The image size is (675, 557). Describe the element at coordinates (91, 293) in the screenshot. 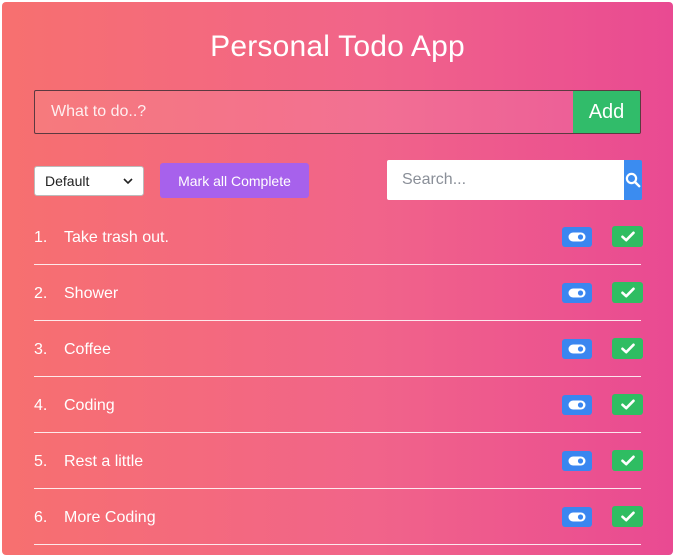

I see `todo-label: Shower` at that location.